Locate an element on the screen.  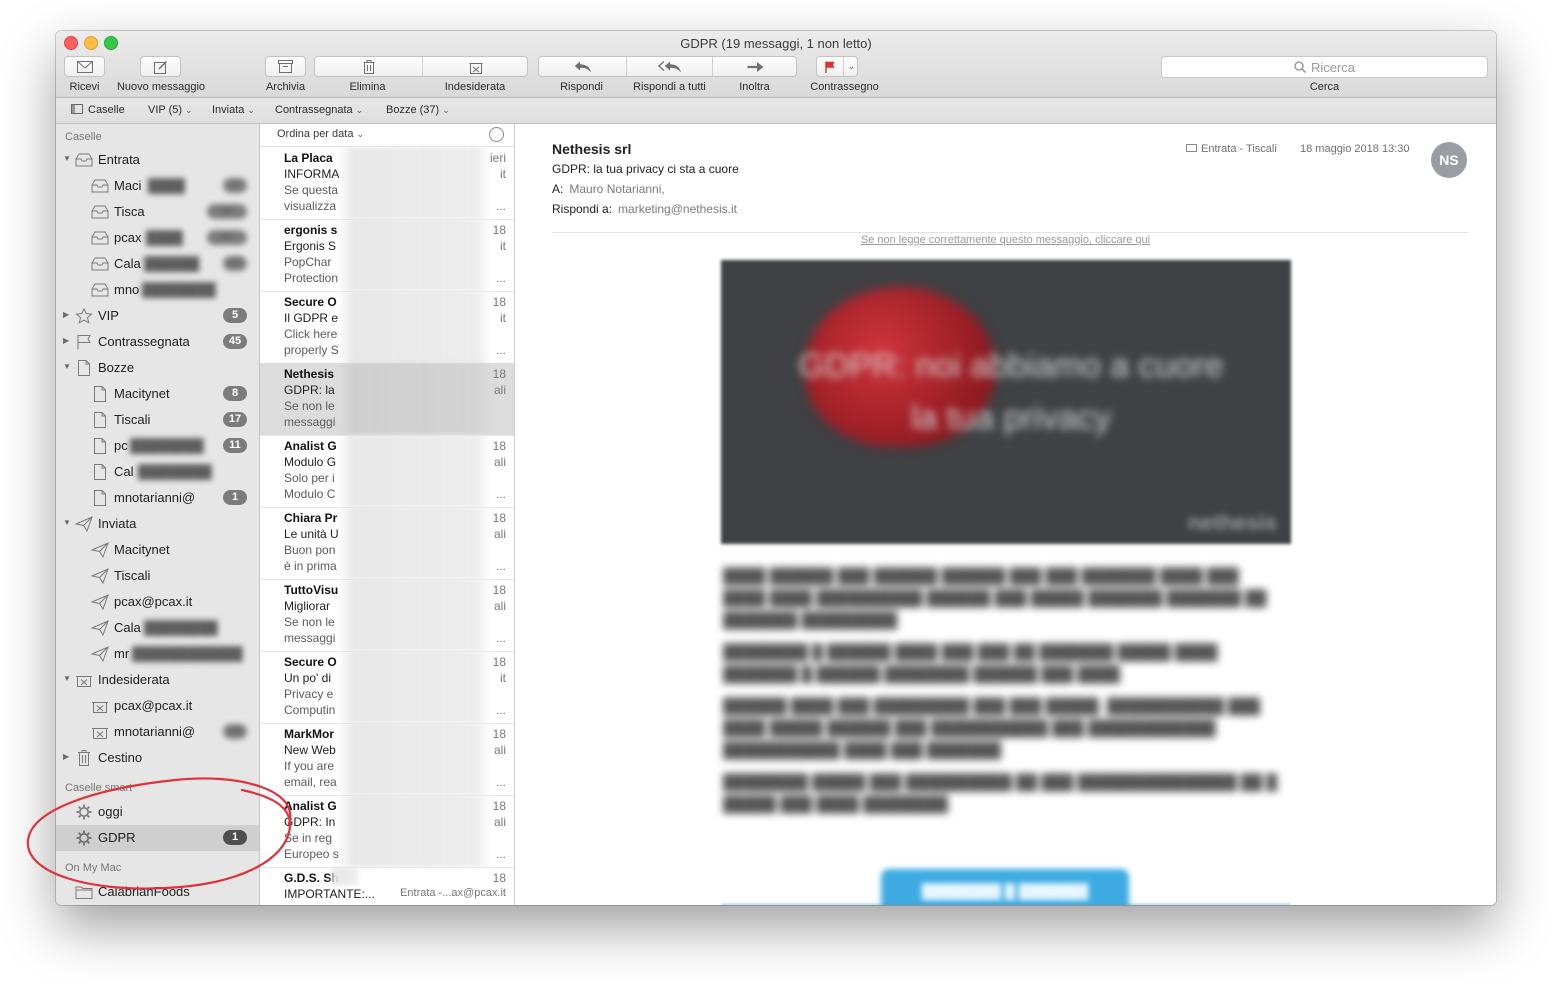
archive-button is located at coordinates (285, 66).